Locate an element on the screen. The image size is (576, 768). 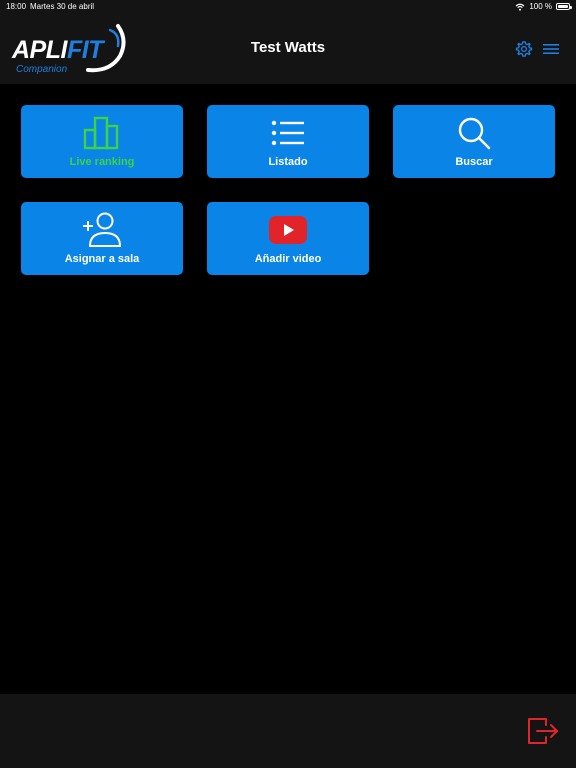
battery-icon is located at coordinates (564, 6).